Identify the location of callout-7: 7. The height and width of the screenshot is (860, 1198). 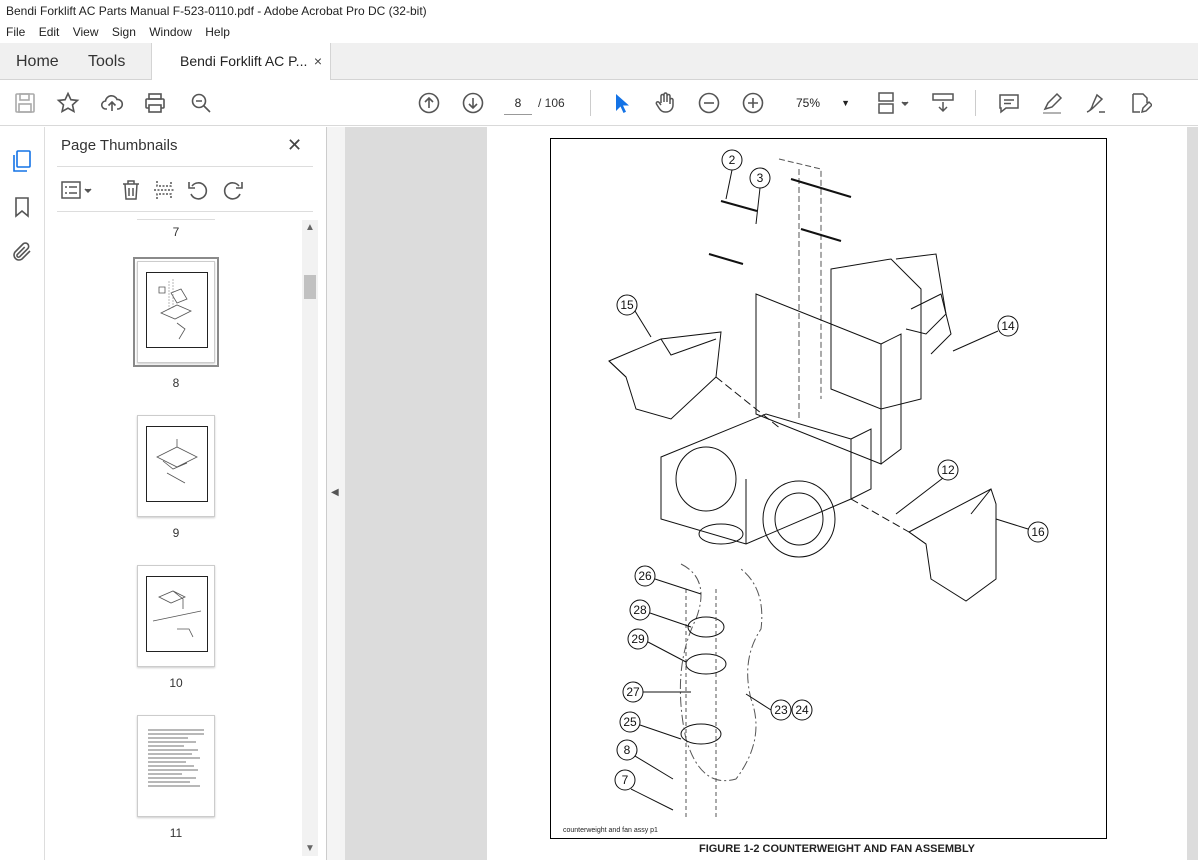
(625, 780).